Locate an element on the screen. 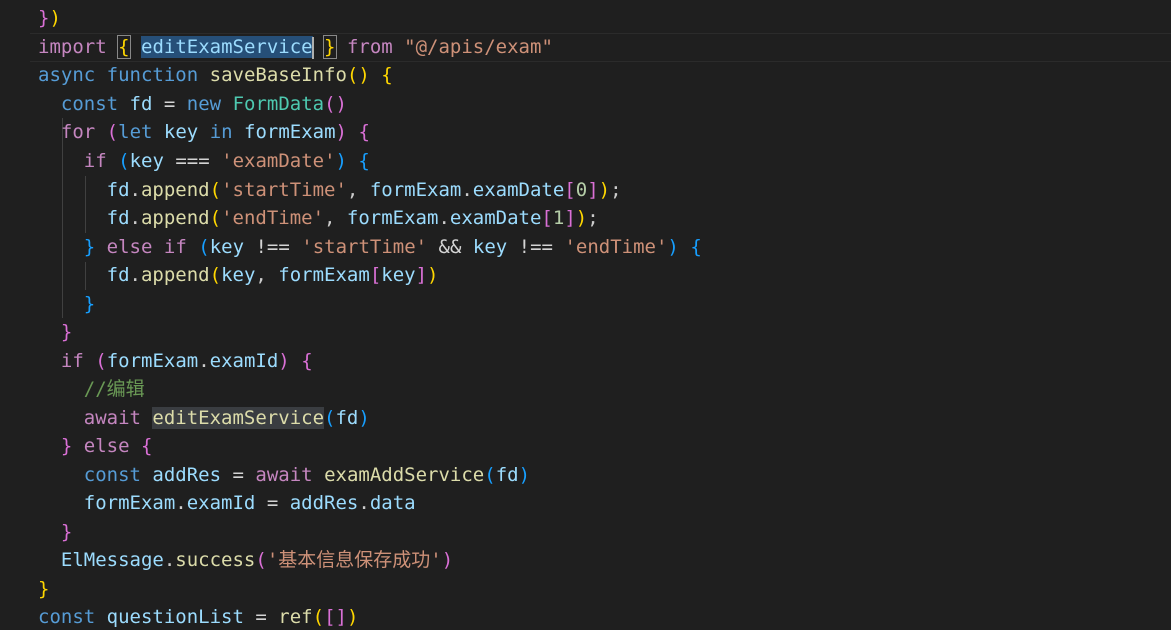 The width and height of the screenshot is (1171, 630). code-line-3: async function saveBaseInfo() { is located at coordinates (215, 75).